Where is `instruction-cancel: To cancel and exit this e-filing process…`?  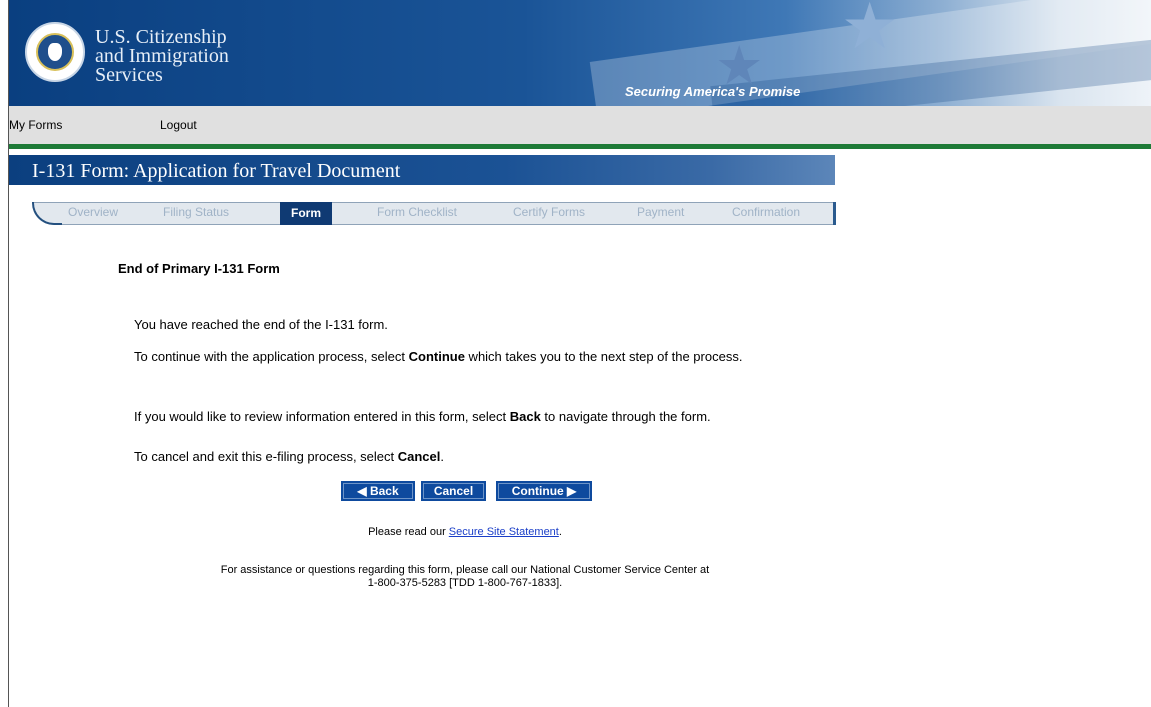 instruction-cancel: To cancel and exit this e-filing process… is located at coordinates (289, 456).